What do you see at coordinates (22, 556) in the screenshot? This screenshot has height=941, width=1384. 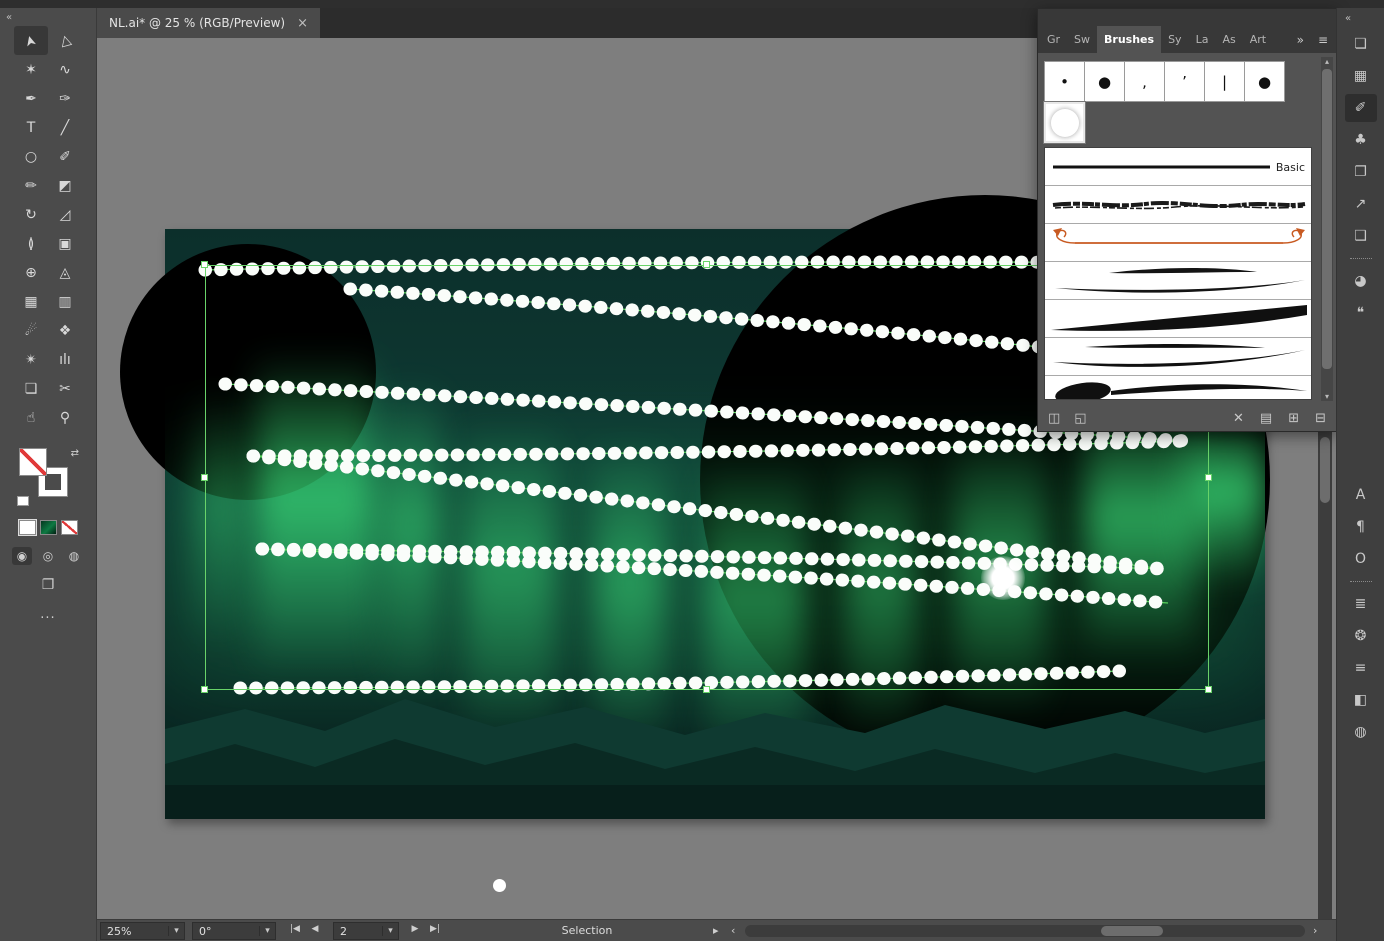 I see `draw-normal-button: ◉` at bounding box center [22, 556].